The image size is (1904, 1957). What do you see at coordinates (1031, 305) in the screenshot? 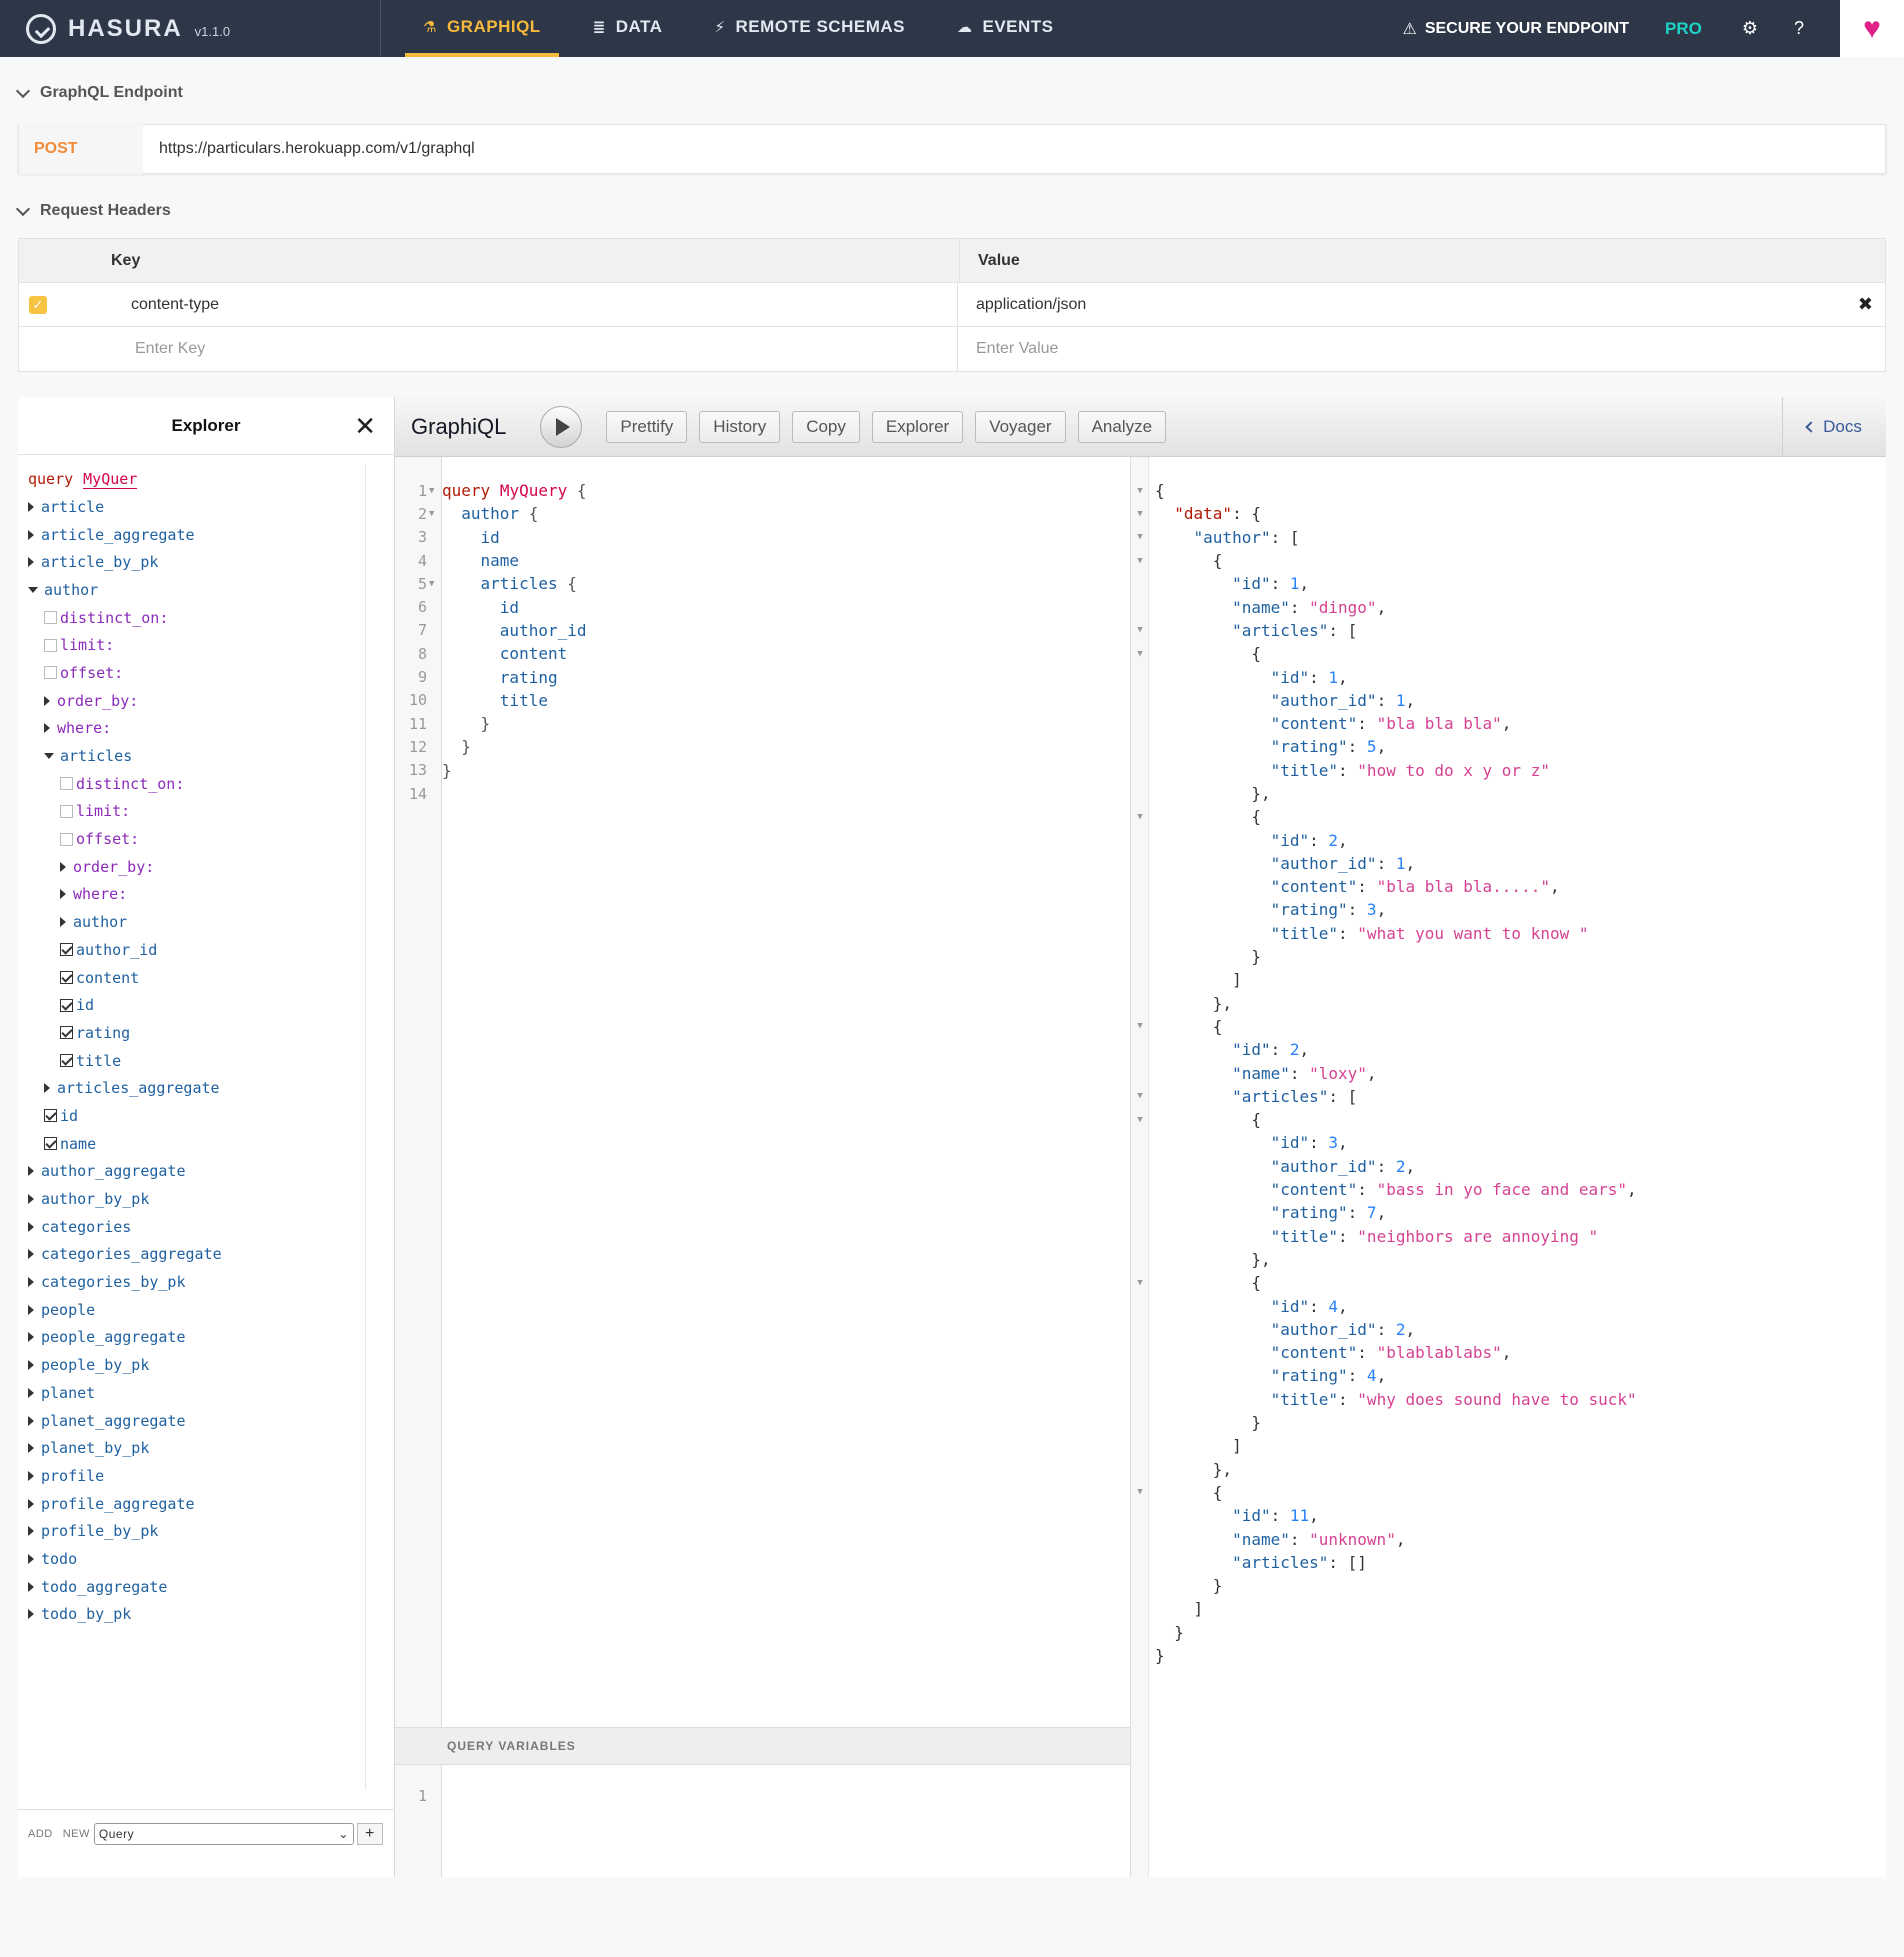
I see `header-value-input: application/json` at bounding box center [1031, 305].